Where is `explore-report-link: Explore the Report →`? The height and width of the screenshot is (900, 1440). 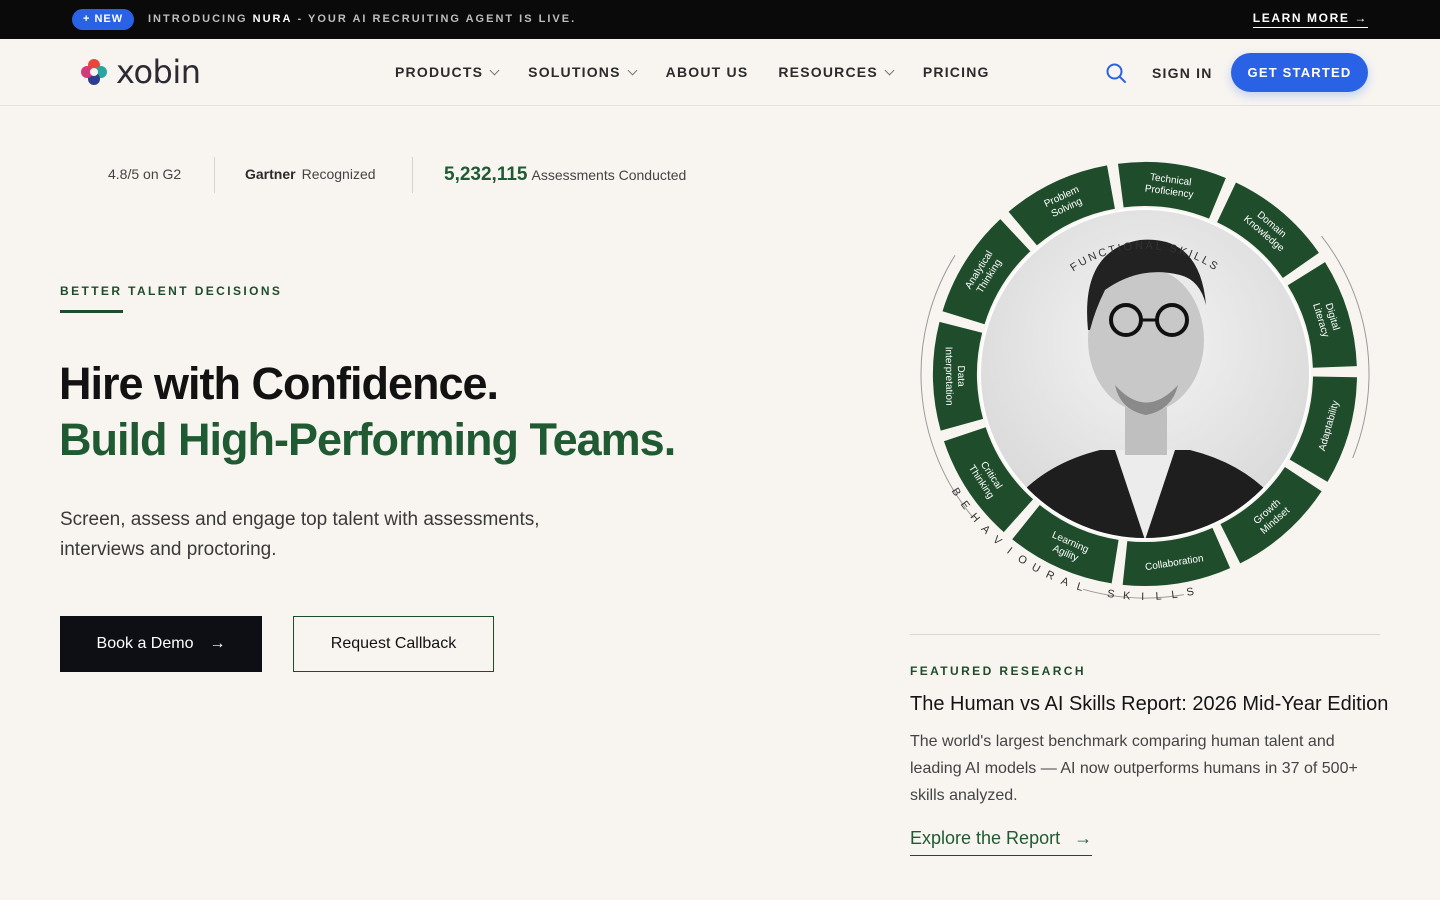
explore-report-link: Explore the Report → is located at coordinates (1001, 842).